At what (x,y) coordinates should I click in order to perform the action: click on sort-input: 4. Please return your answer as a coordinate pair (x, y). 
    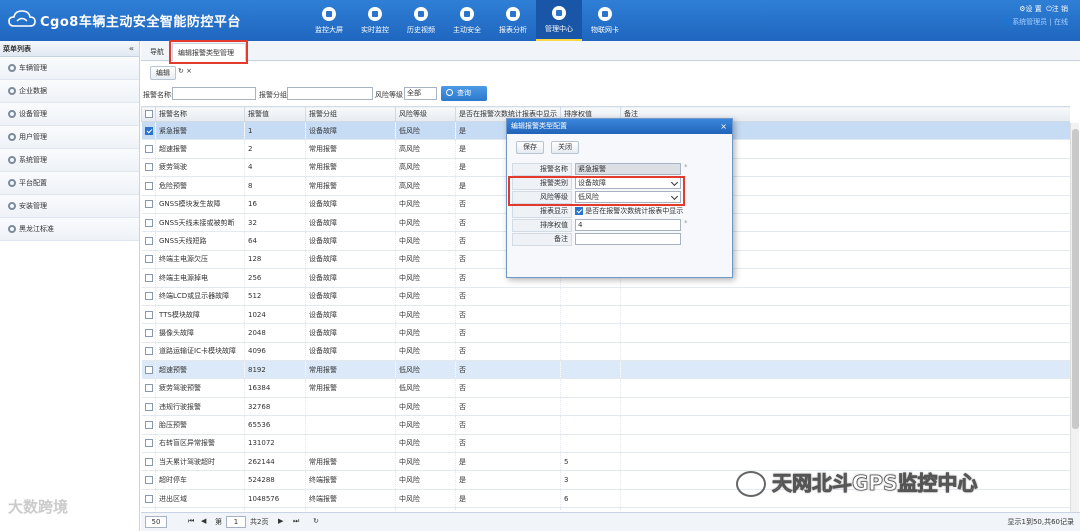
    Looking at the image, I should click on (628, 225).